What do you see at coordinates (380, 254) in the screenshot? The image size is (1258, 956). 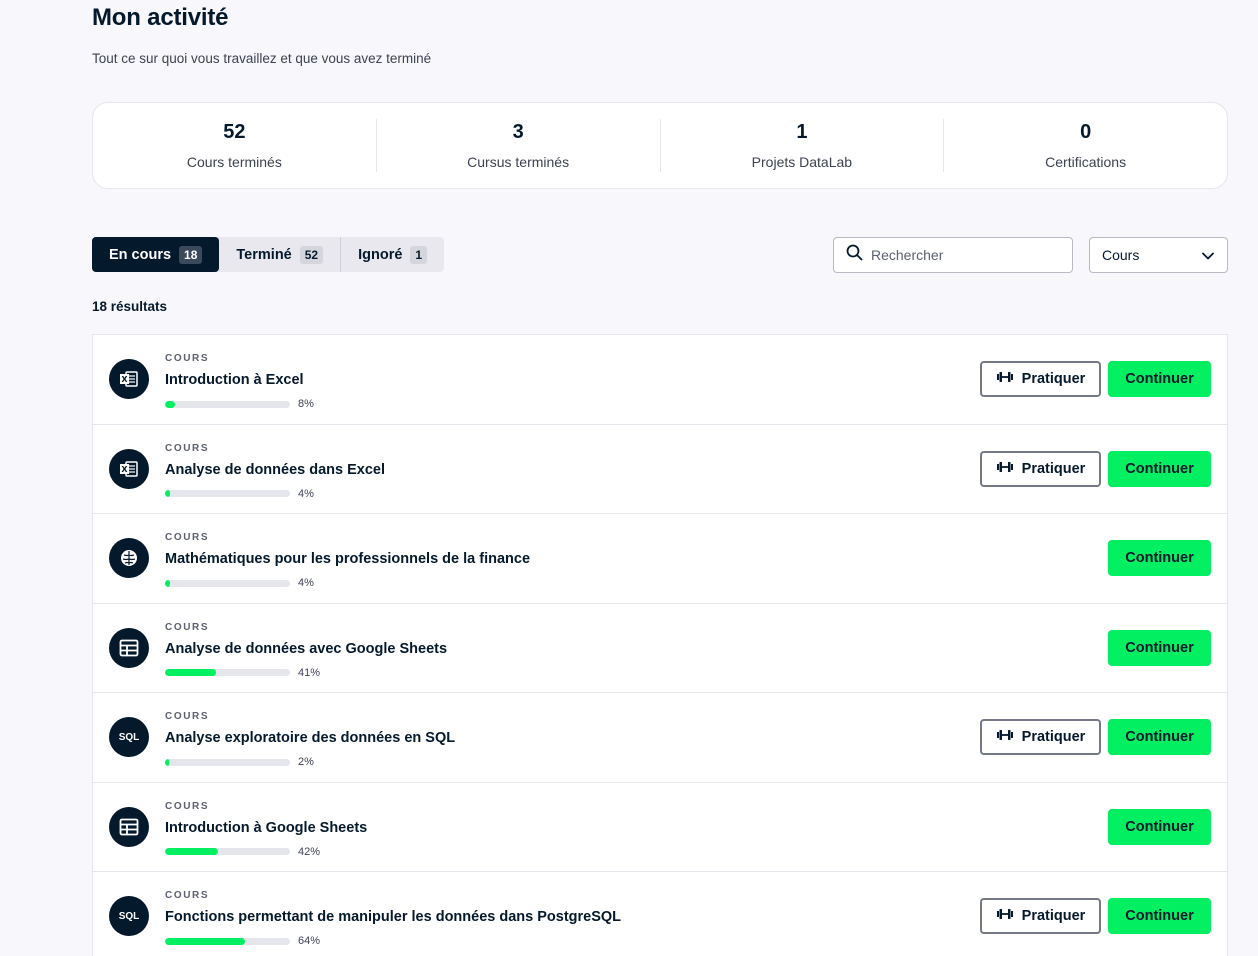 I see `tab-label: Ignoré` at bounding box center [380, 254].